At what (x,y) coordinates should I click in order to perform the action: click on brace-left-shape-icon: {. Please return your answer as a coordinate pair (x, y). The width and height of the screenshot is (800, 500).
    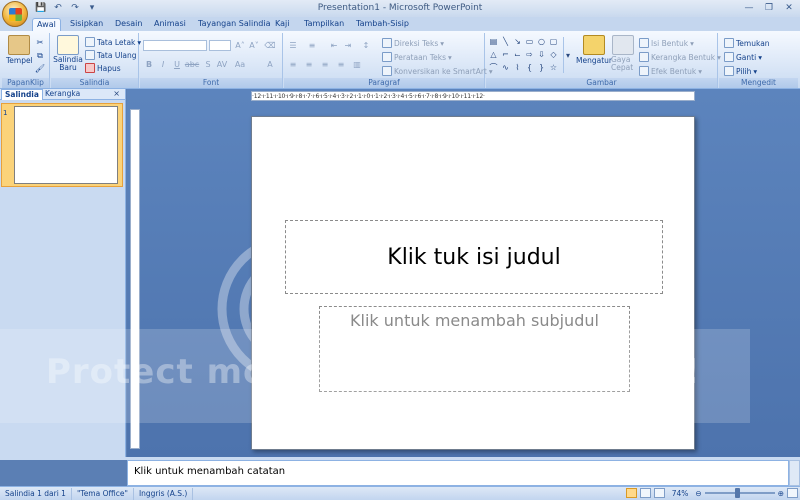
    Looking at the image, I should click on (529, 67).